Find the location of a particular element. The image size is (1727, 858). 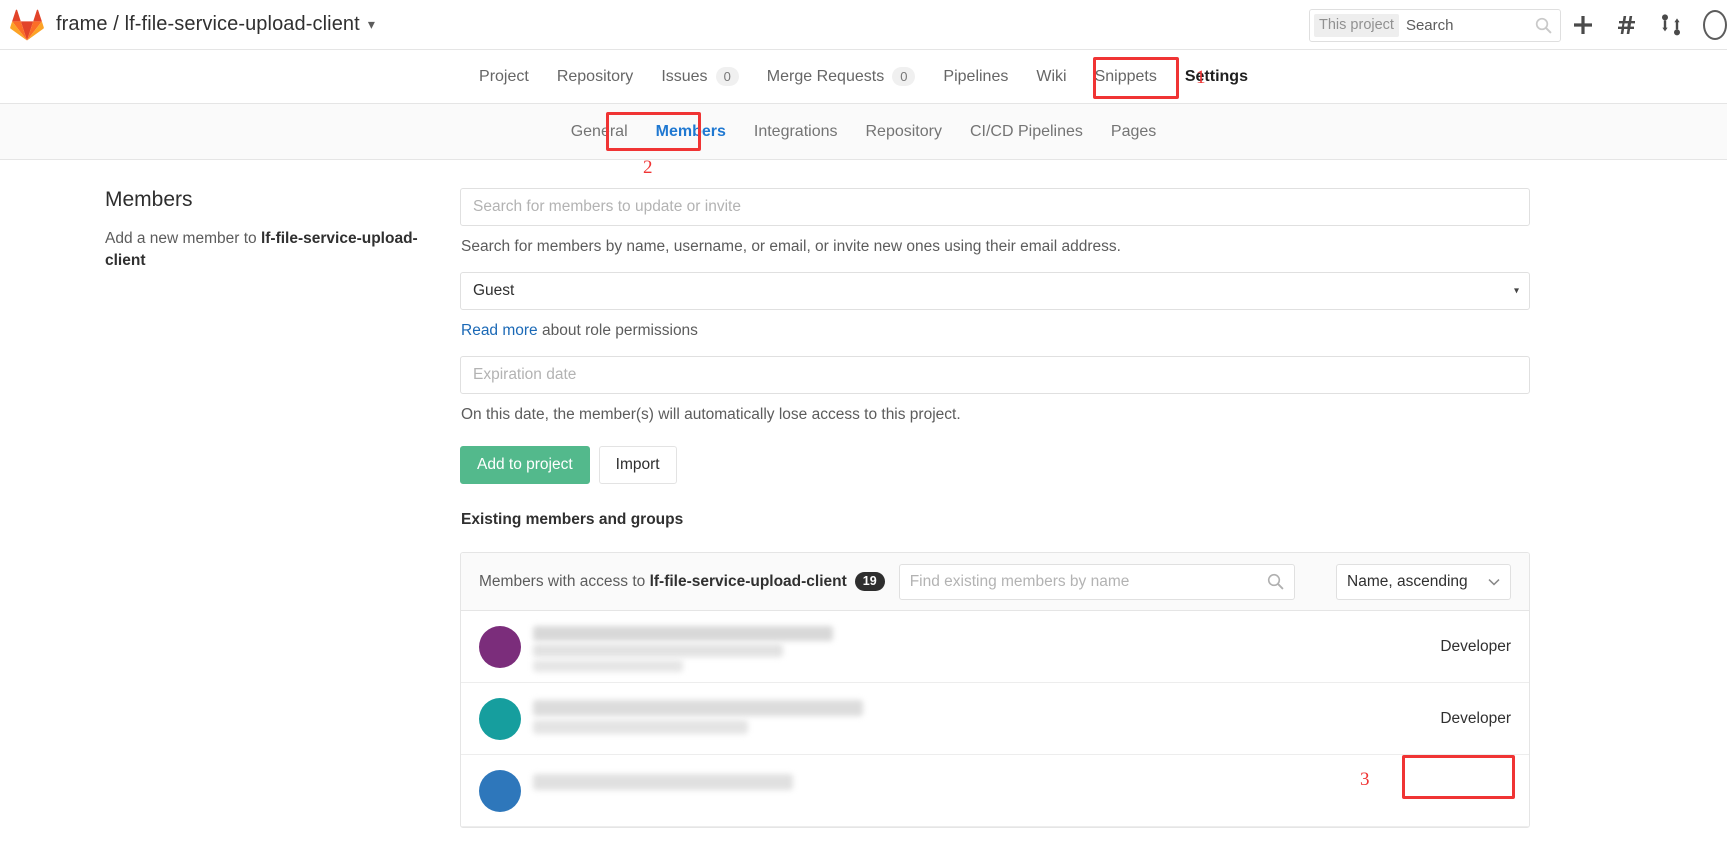

nav-item-label: Repository is located at coordinates (595, 76).